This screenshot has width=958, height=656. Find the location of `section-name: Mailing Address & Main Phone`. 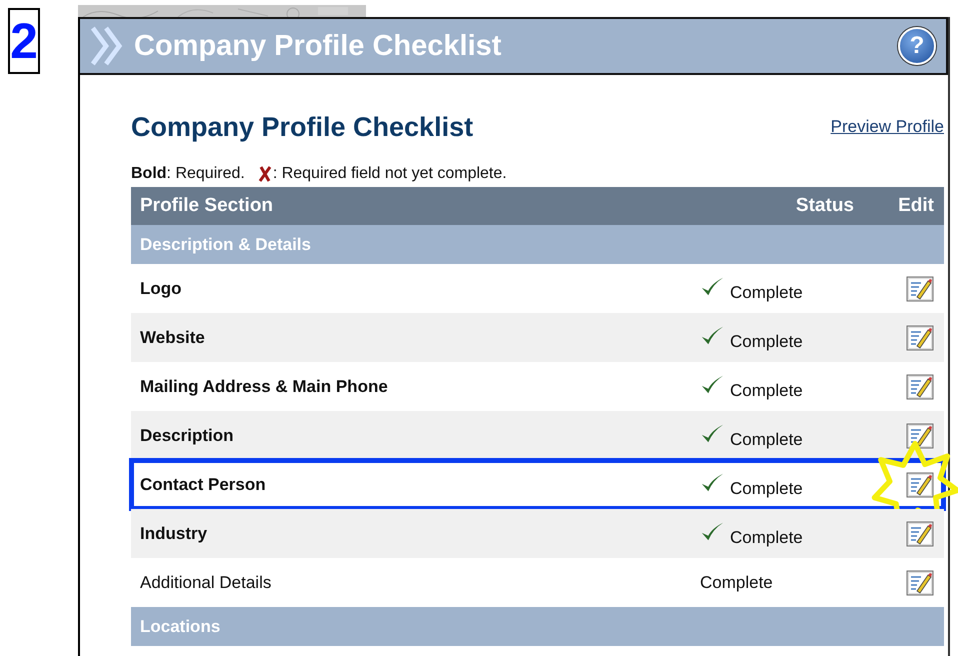

section-name: Mailing Address & Main Phone is located at coordinates (264, 386).